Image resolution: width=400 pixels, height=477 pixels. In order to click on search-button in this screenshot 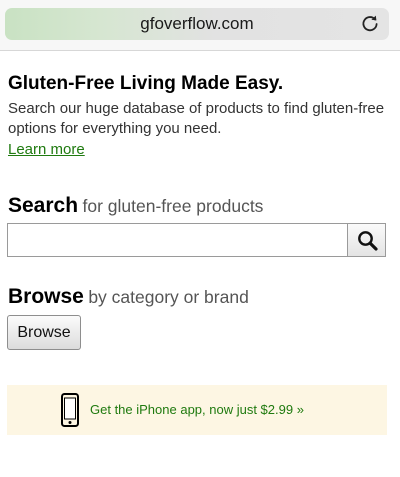, I will do `click(366, 240)`.